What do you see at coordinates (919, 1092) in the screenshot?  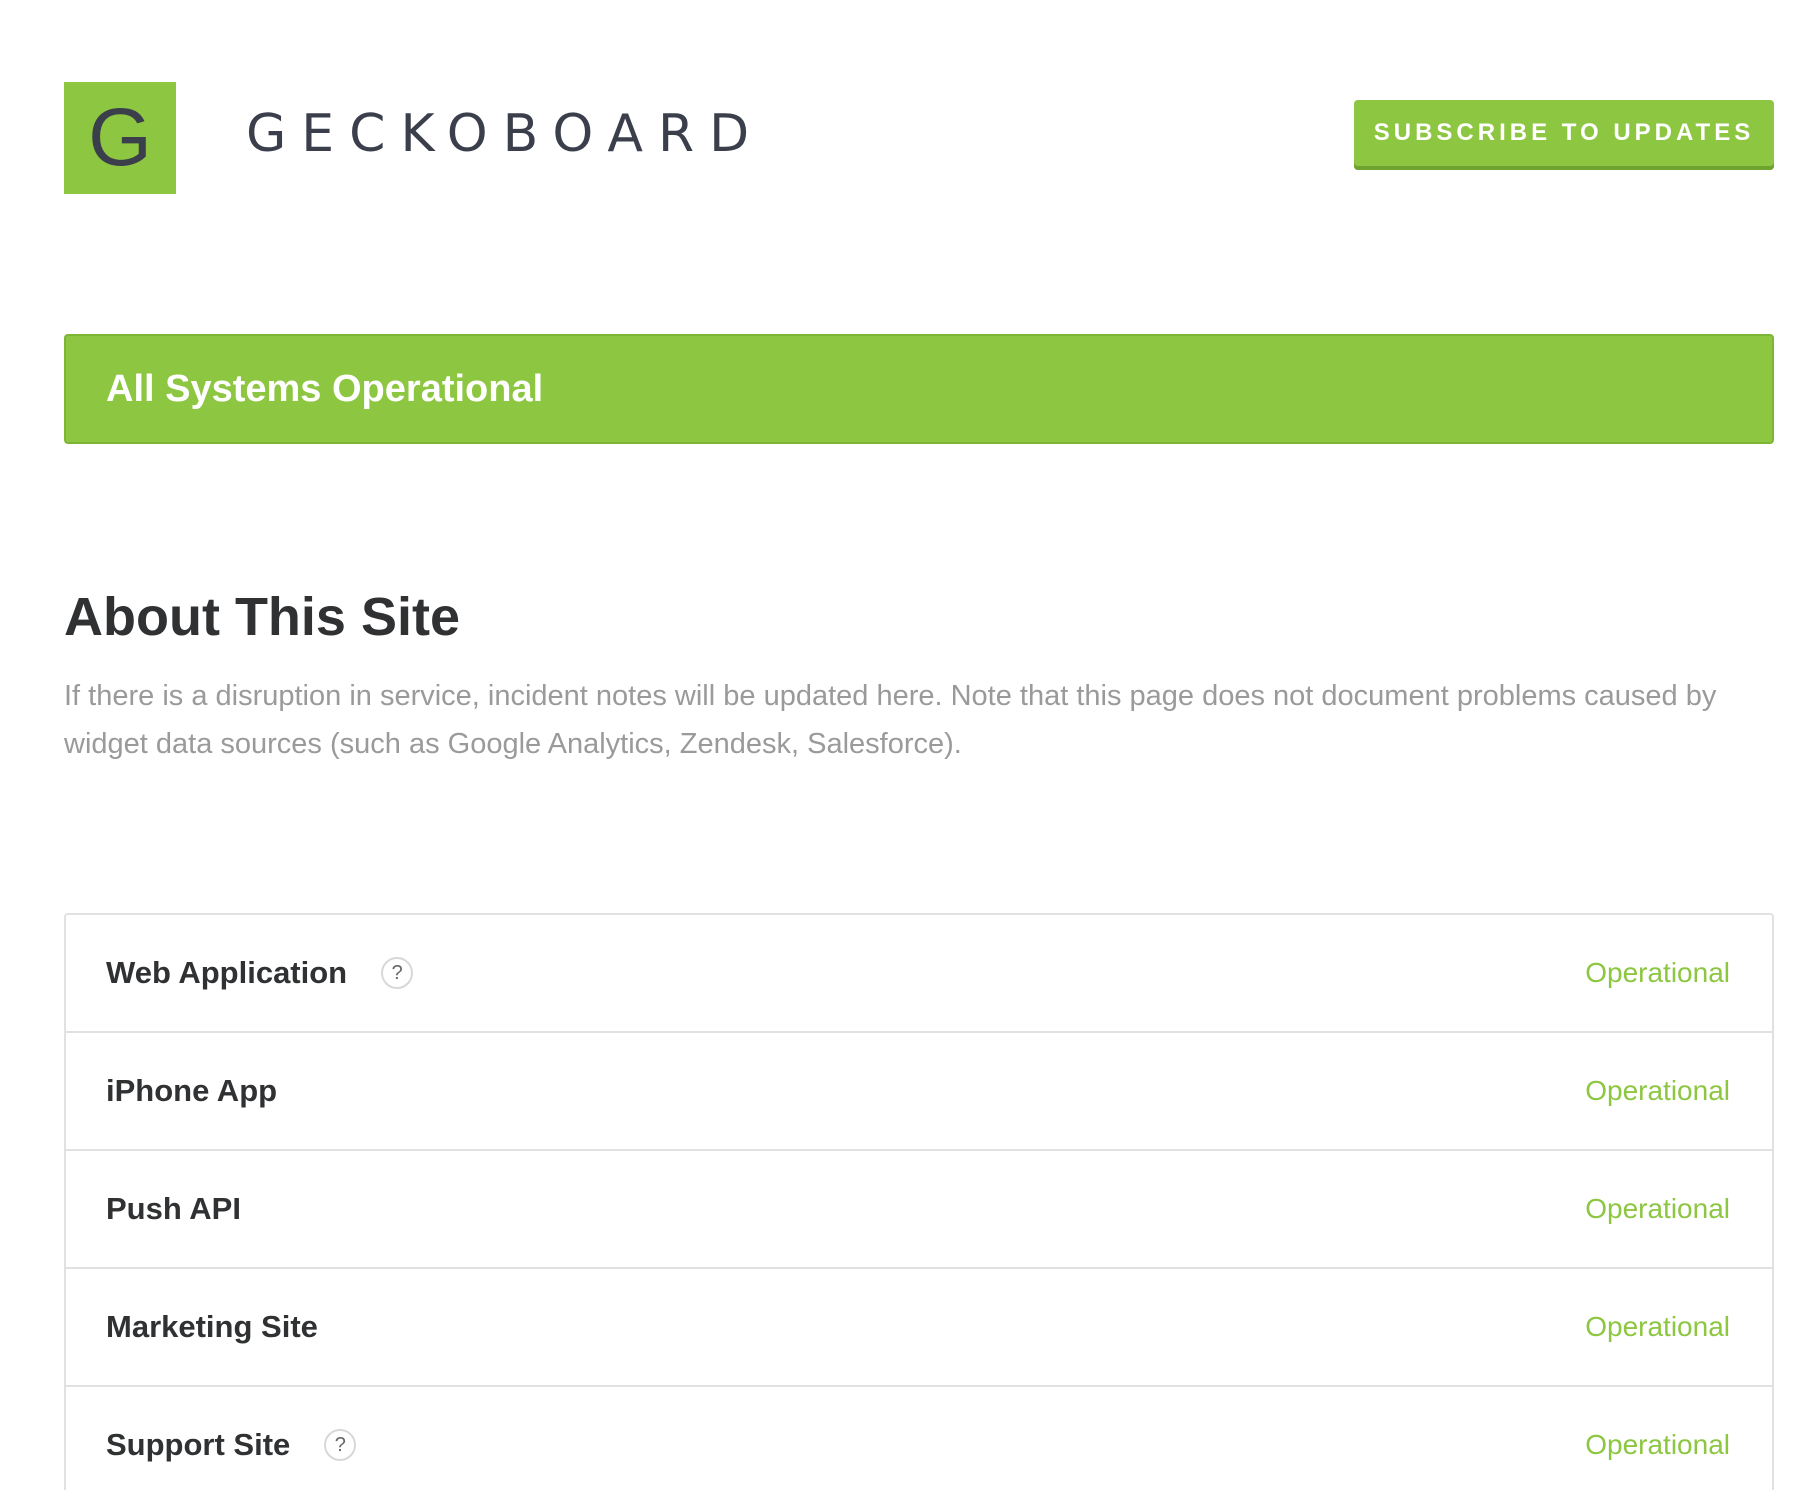 I see `component-row-iphone-app: iPhone App Operational` at bounding box center [919, 1092].